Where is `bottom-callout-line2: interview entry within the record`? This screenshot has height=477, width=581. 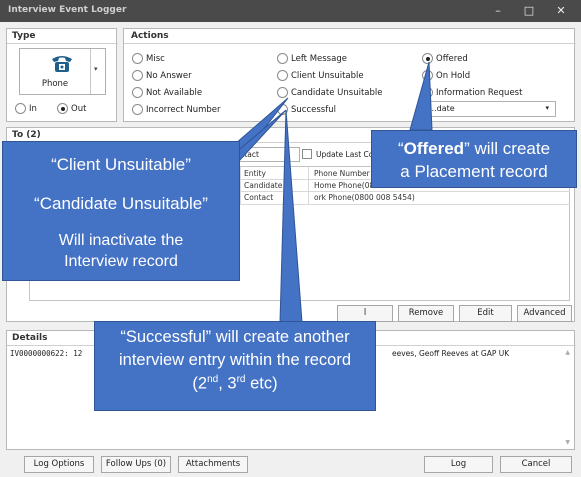
bottom-callout-line2: interview entry within the record is located at coordinates (234, 360).